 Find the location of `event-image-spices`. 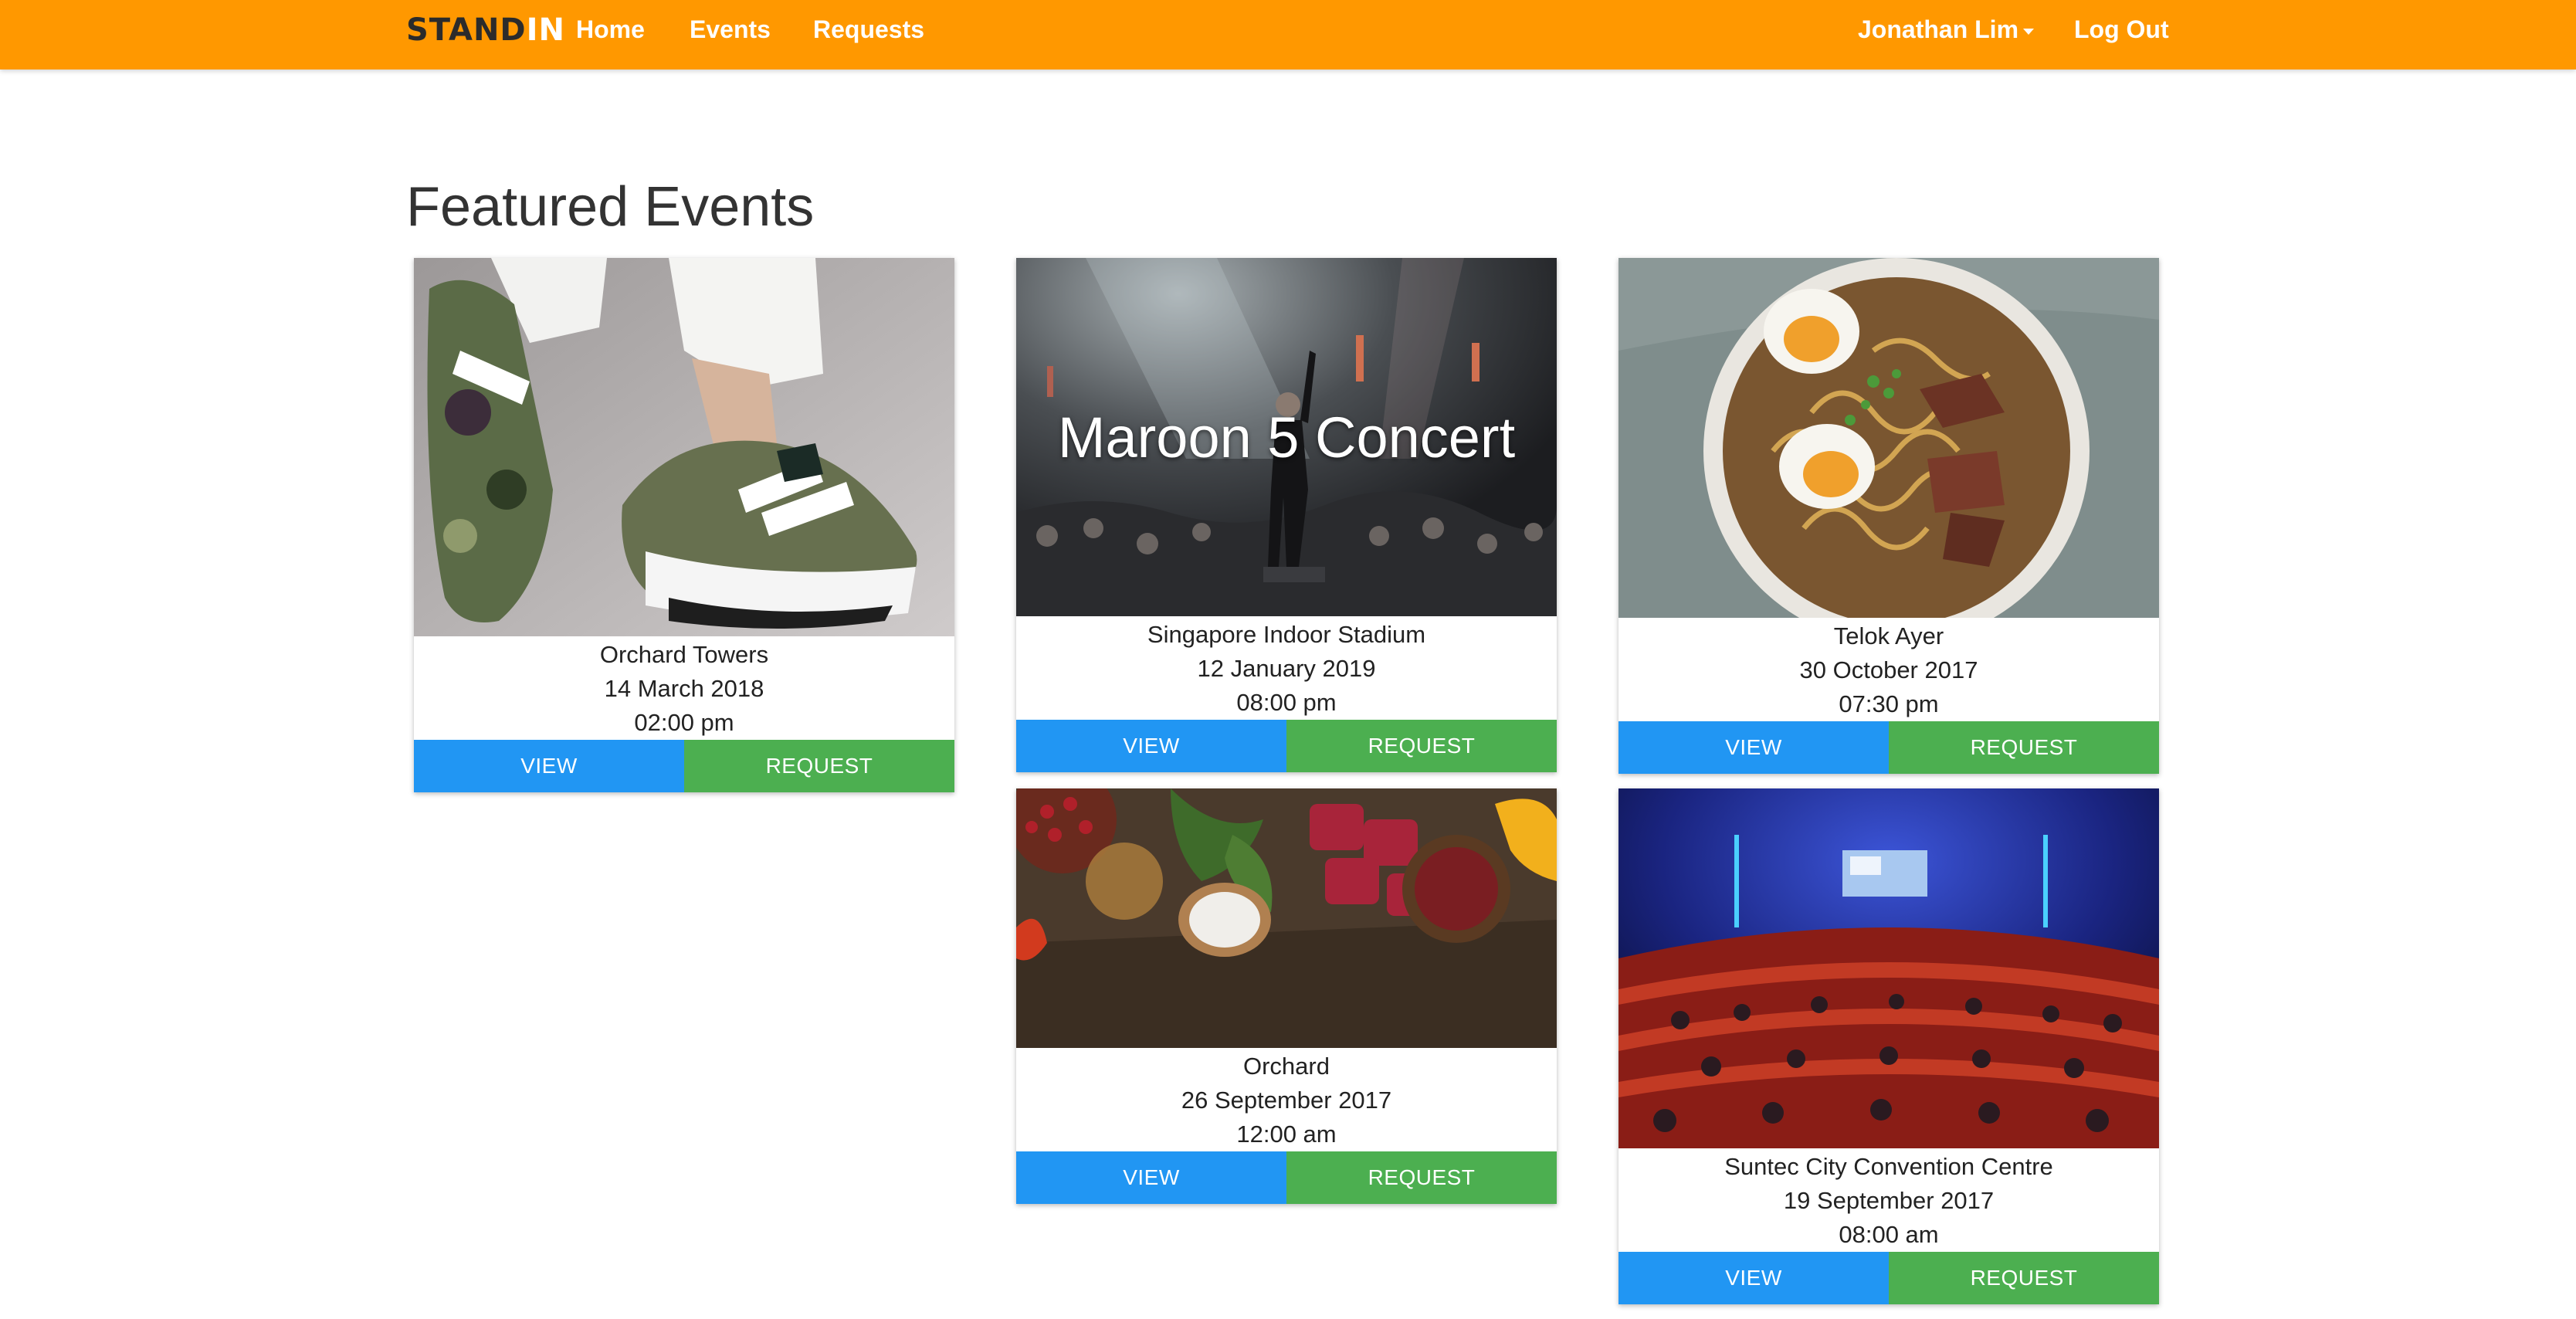

event-image-spices is located at coordinates (1286, 918).